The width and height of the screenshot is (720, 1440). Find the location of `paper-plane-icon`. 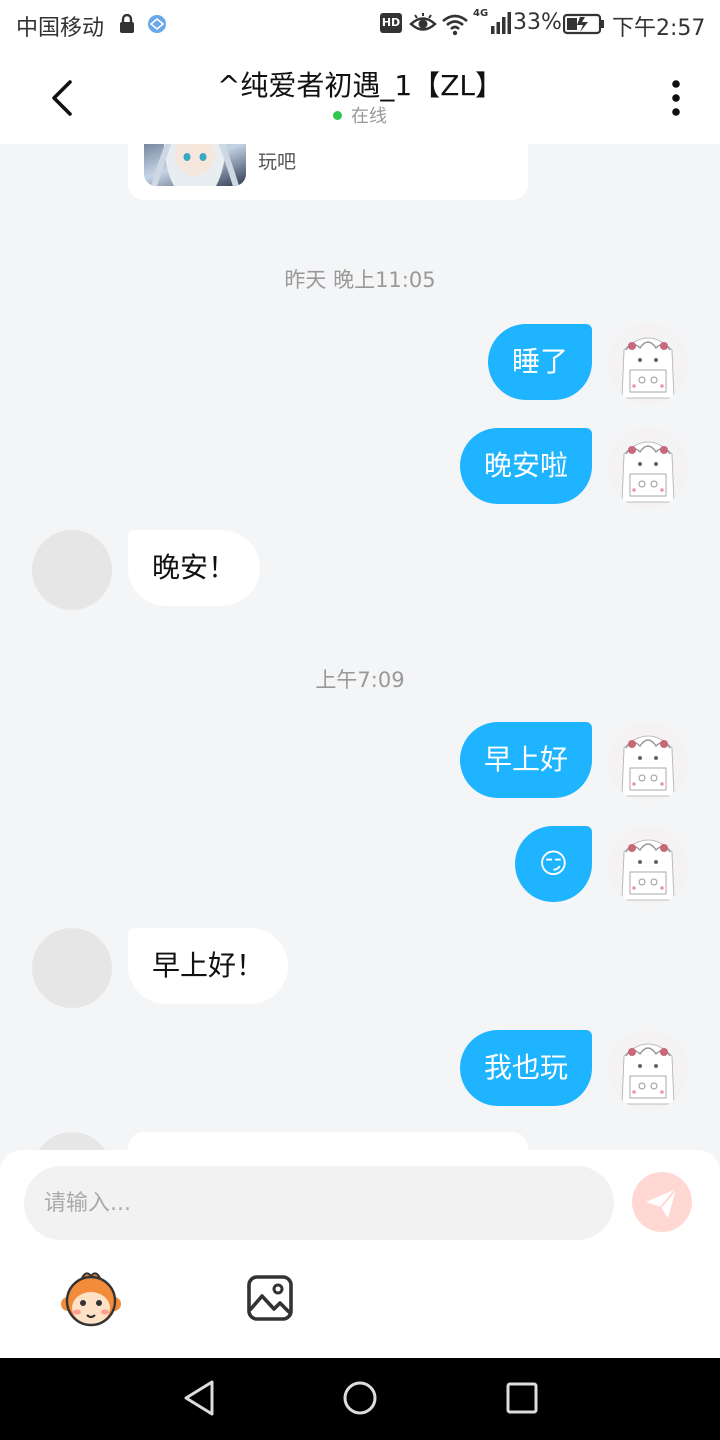

paper-plane-icon is located at coordinates (661, 1203).